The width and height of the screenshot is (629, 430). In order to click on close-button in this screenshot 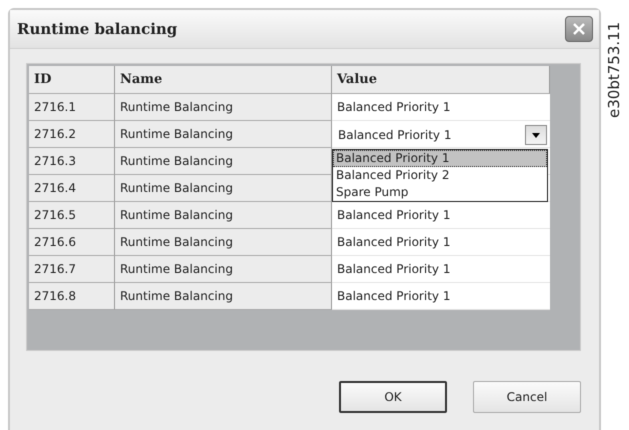, I will do `click(579, 29)`.